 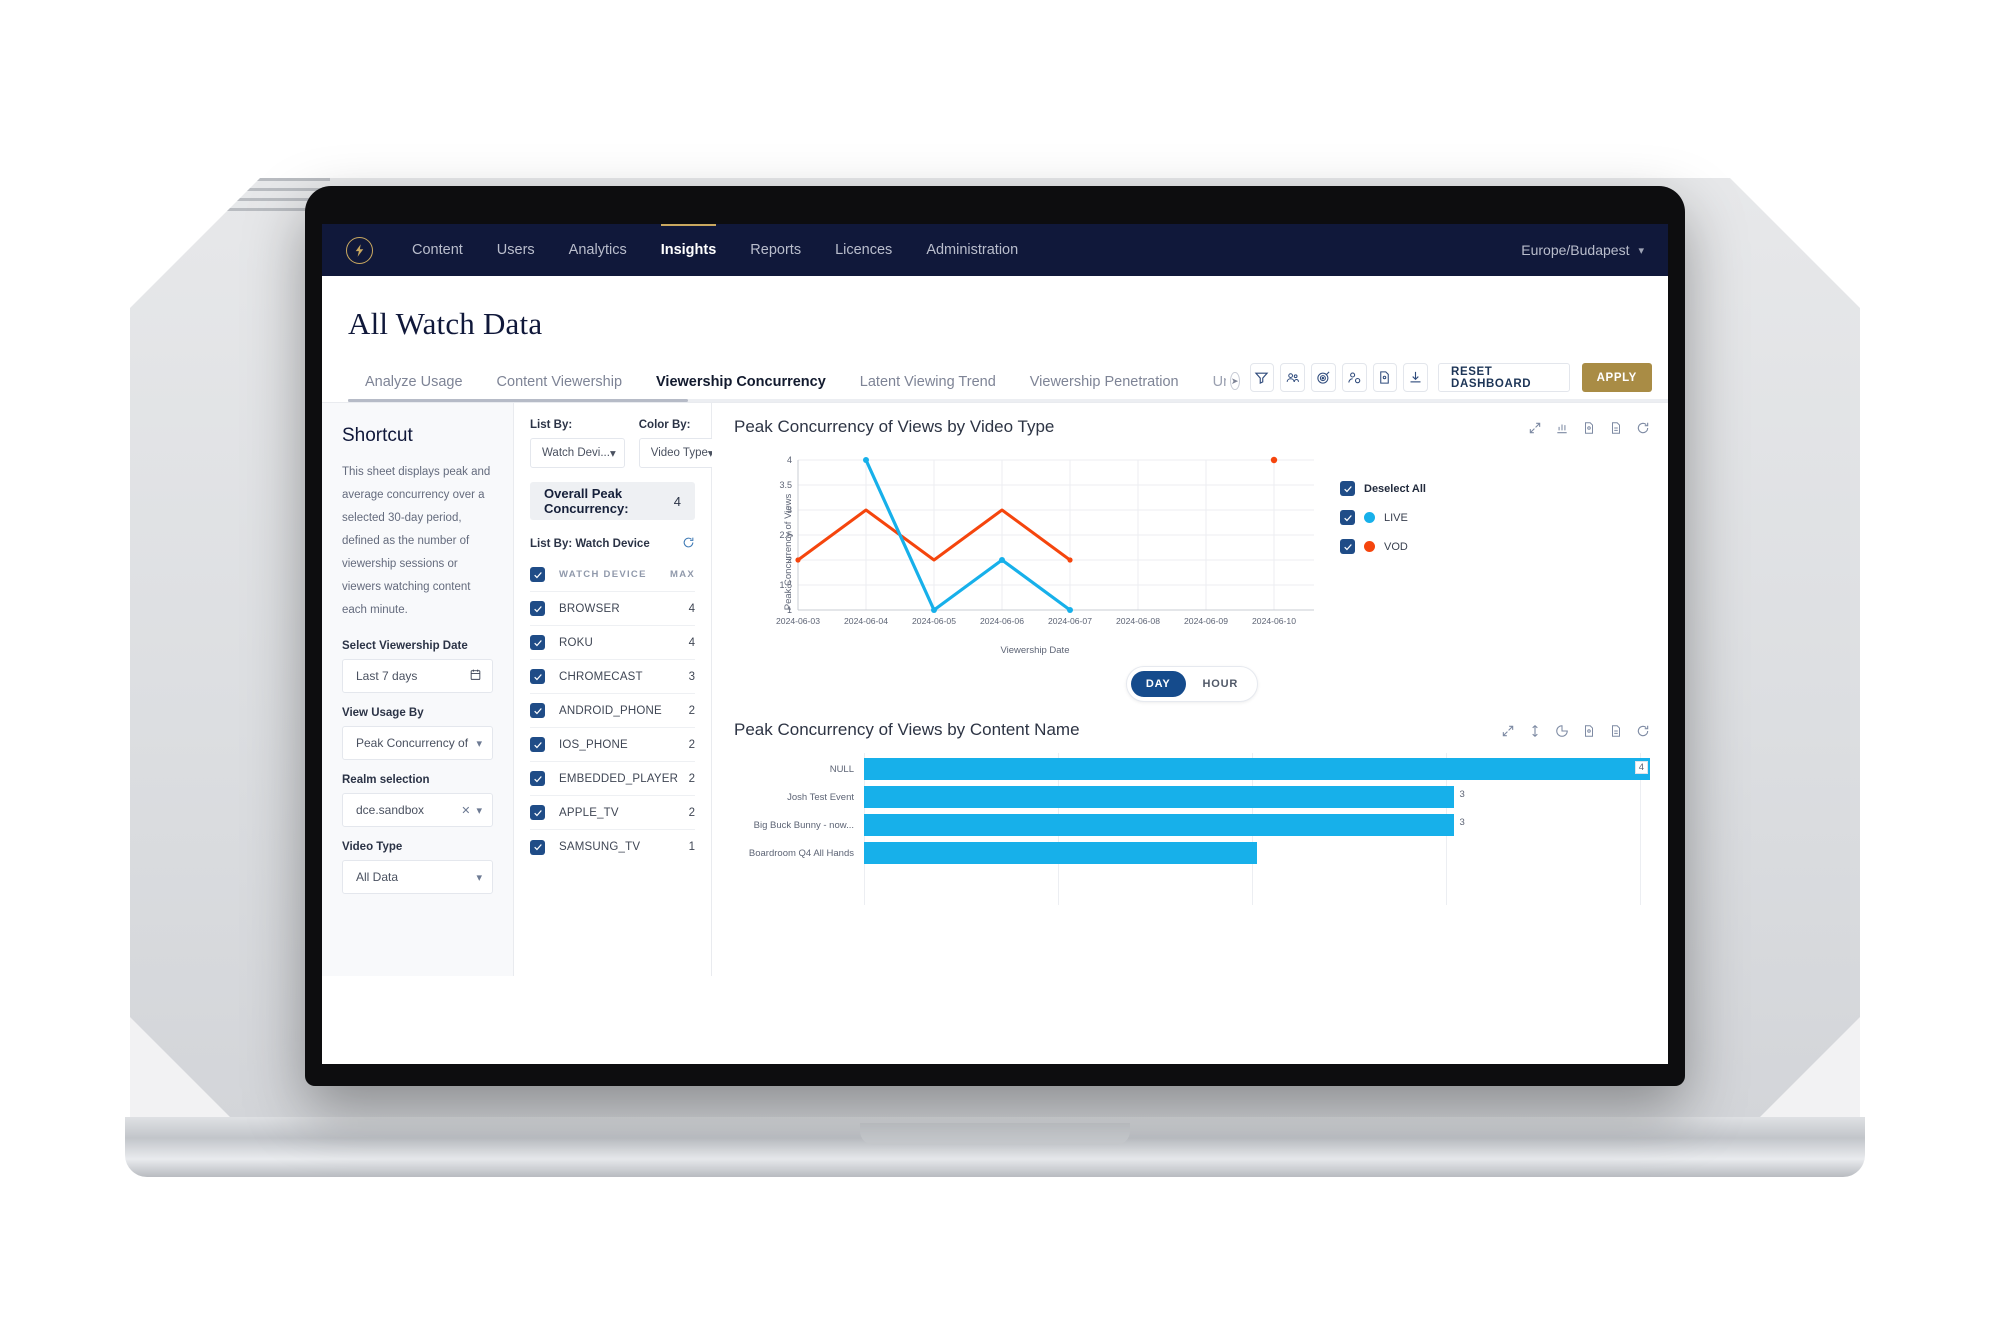 I want to click on download-icon, so click(x=1416, y=377).